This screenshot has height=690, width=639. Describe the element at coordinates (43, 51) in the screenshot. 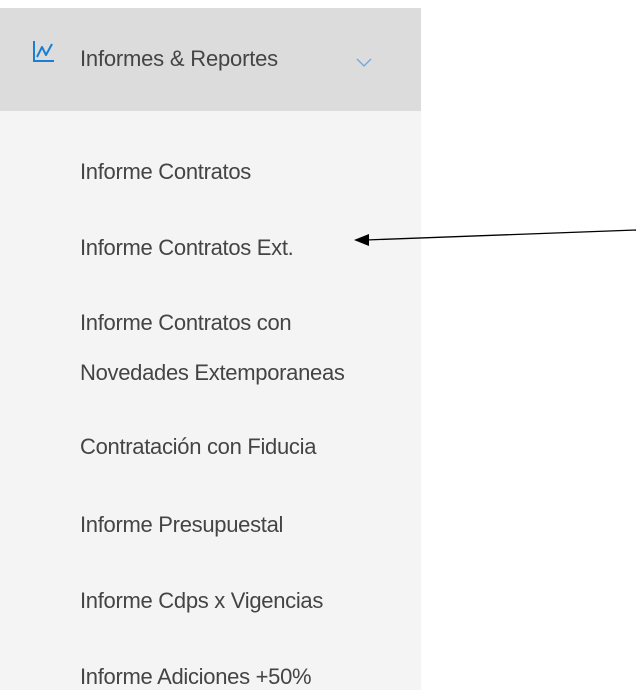

I see `line-chart-icon` at that location.